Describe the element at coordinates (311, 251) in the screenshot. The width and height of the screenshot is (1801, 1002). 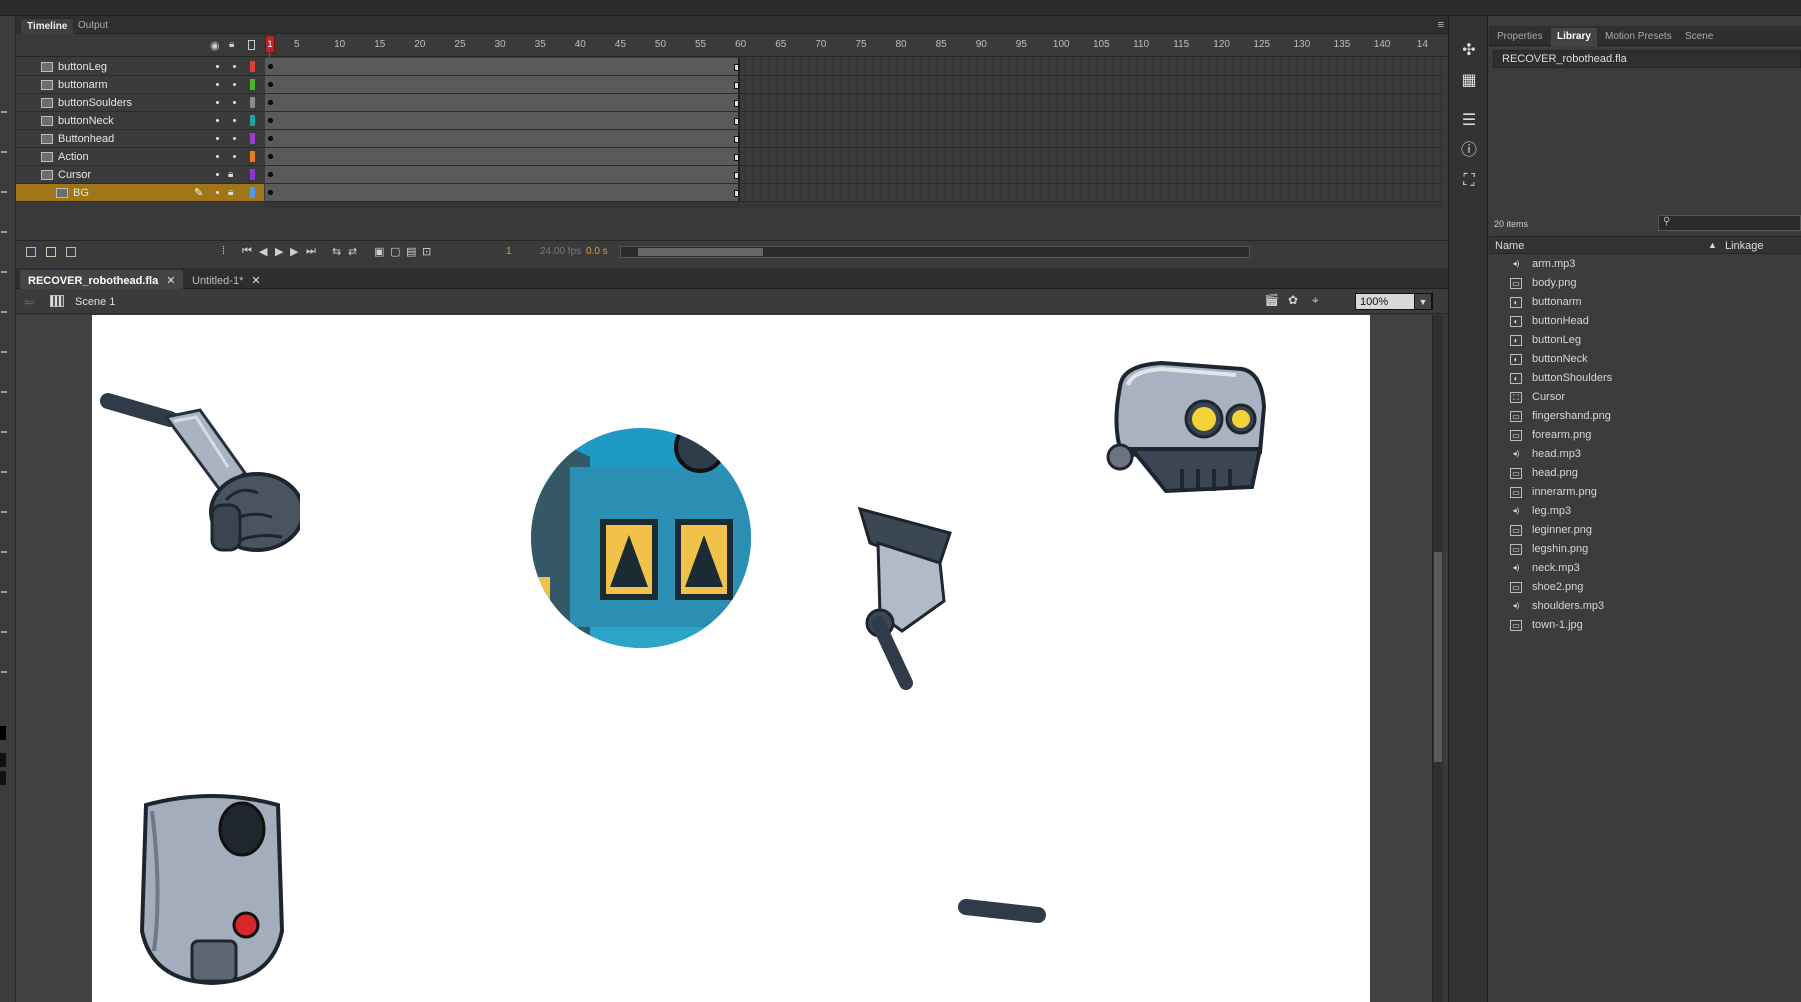
I see `go-to-last-frame-icon: ⏭` at that location.